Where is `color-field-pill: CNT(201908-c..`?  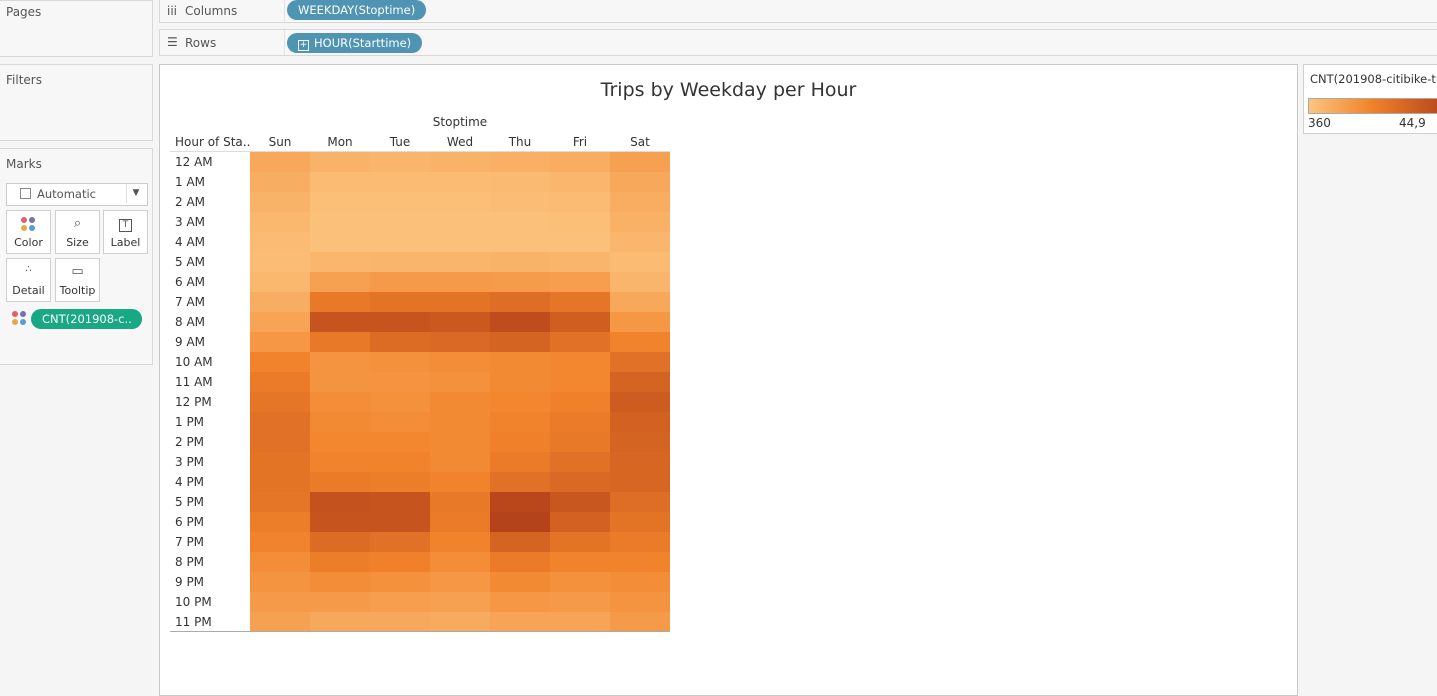 color-field-pill: CNT(201908-c.. is located at coordinates (86, 319).